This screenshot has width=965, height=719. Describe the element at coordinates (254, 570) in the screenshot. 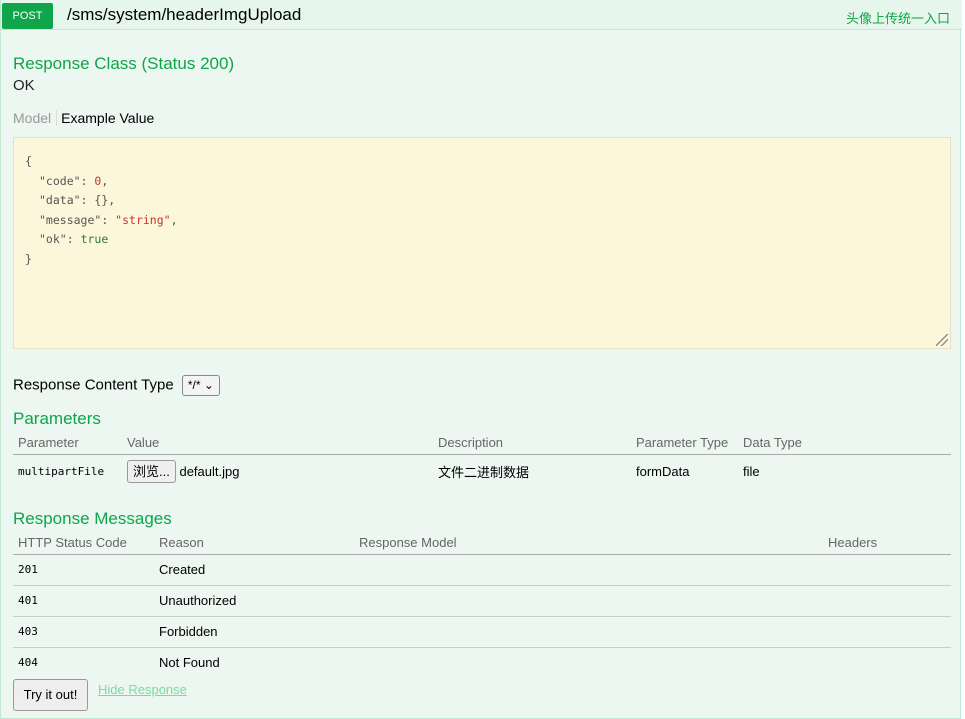

I see `status-reason: Created` at that location.